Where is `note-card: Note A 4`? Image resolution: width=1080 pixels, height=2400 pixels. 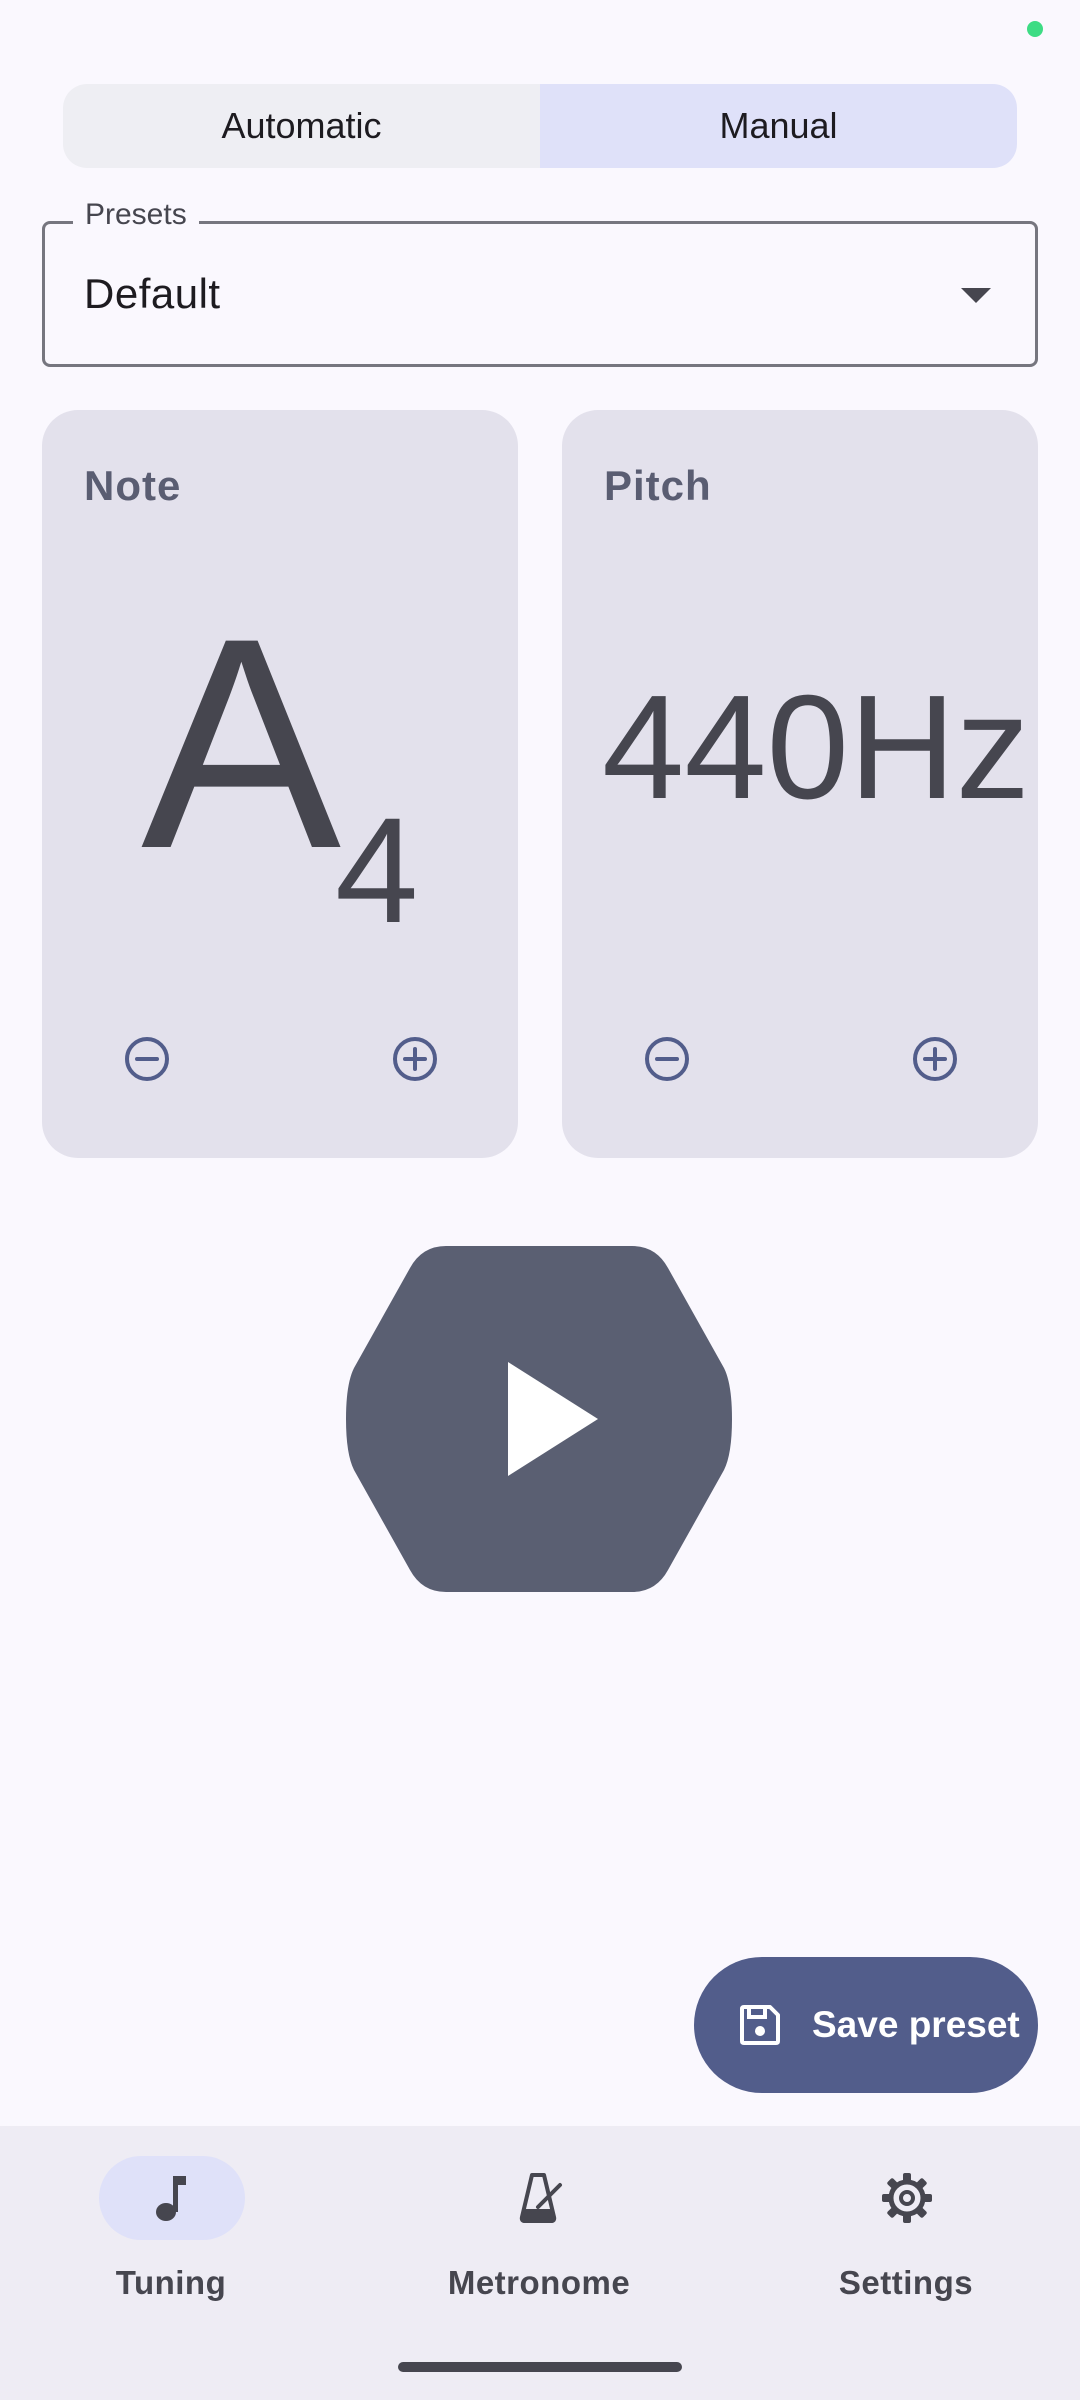
note-card: Note A 4 is located at coordinates (280, 784).